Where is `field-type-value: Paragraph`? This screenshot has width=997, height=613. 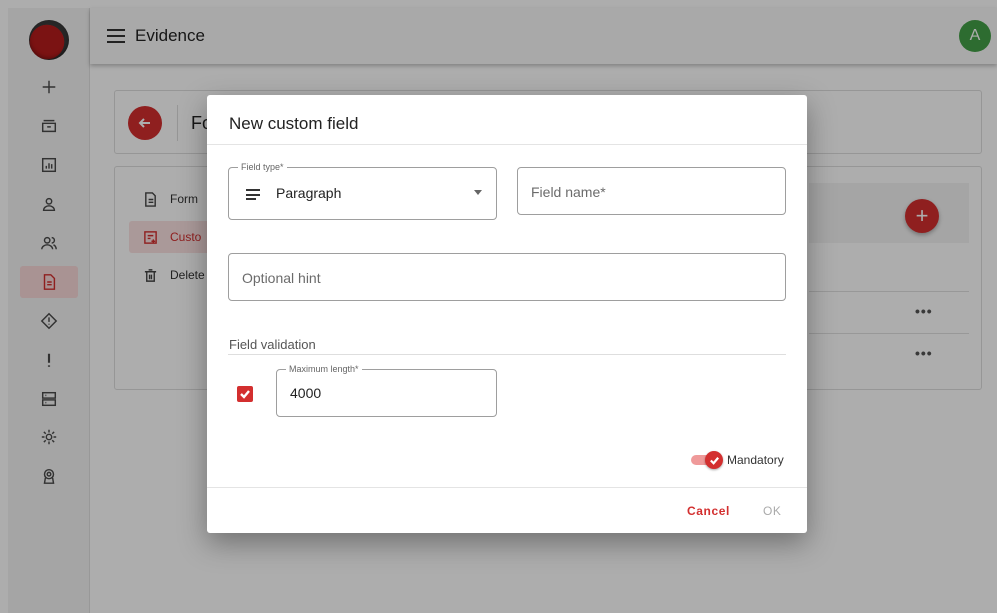 field-type-value: Paragraph is located at coordinates (309, 193).